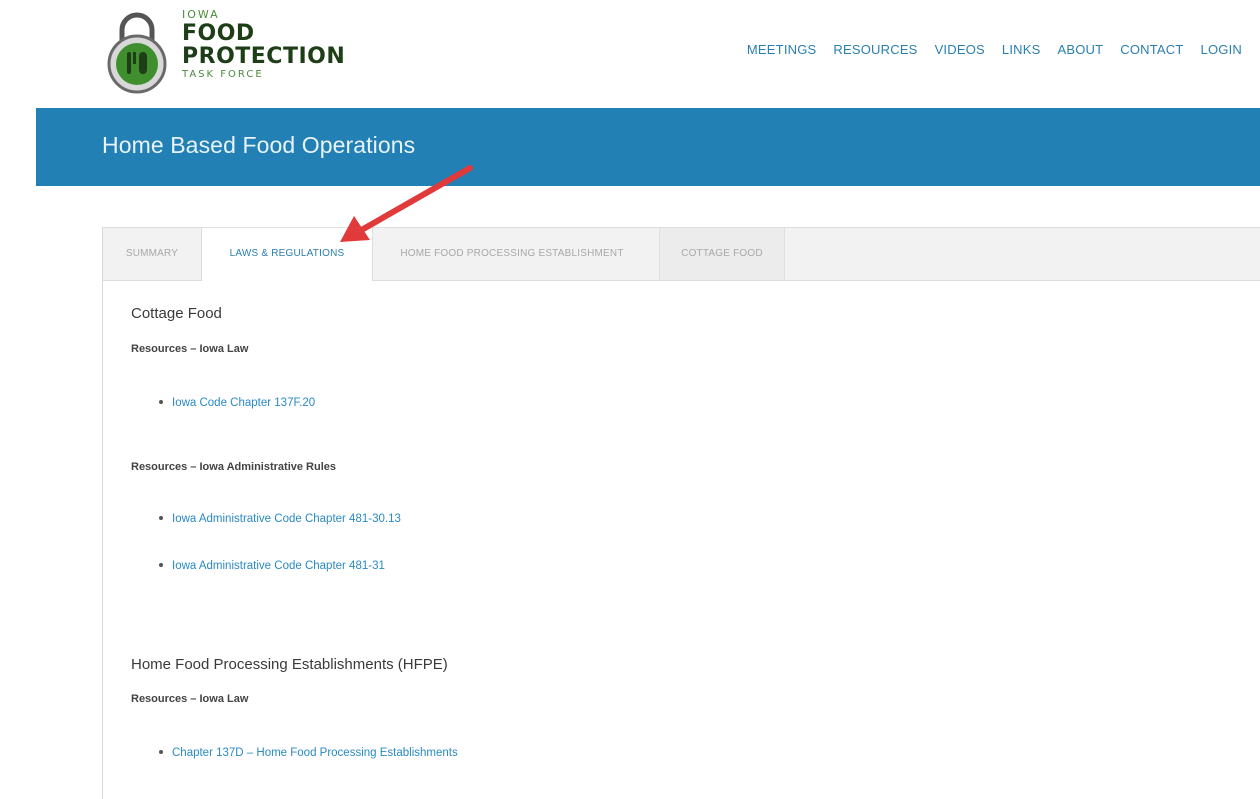 This screenshot has height=799, width=1260. What do you see at coordinates (1021, 49) in the screenshot?
I see `nav-links: LINKS` at bounding box center [1021, 49].